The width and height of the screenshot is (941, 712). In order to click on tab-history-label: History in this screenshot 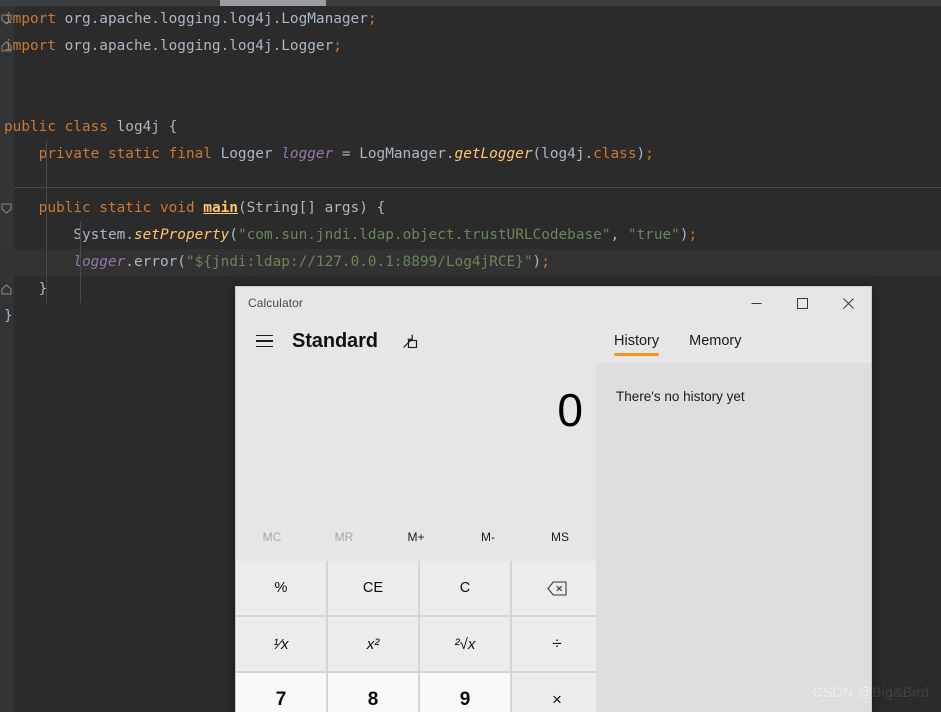, I will do `click(637, 341)`.